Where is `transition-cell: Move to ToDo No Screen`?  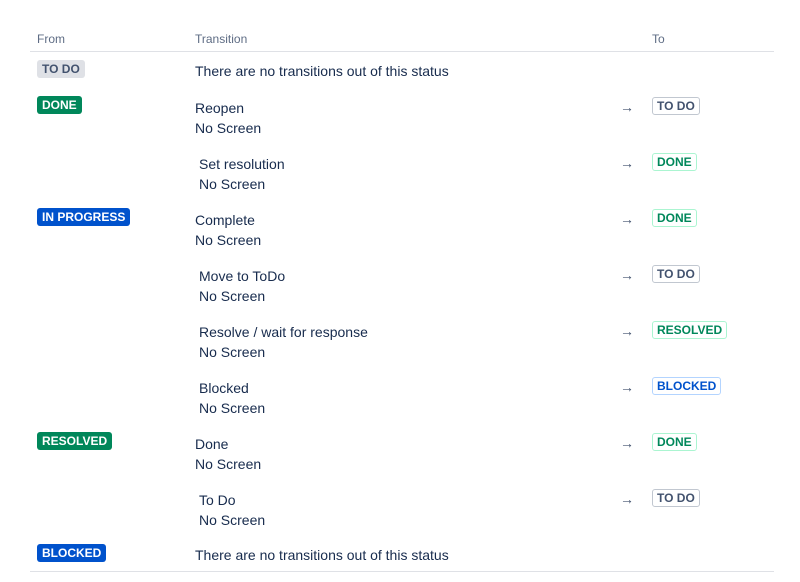 transition-cell: Move to ToDo No Screen is located at coordinates (242, 286).